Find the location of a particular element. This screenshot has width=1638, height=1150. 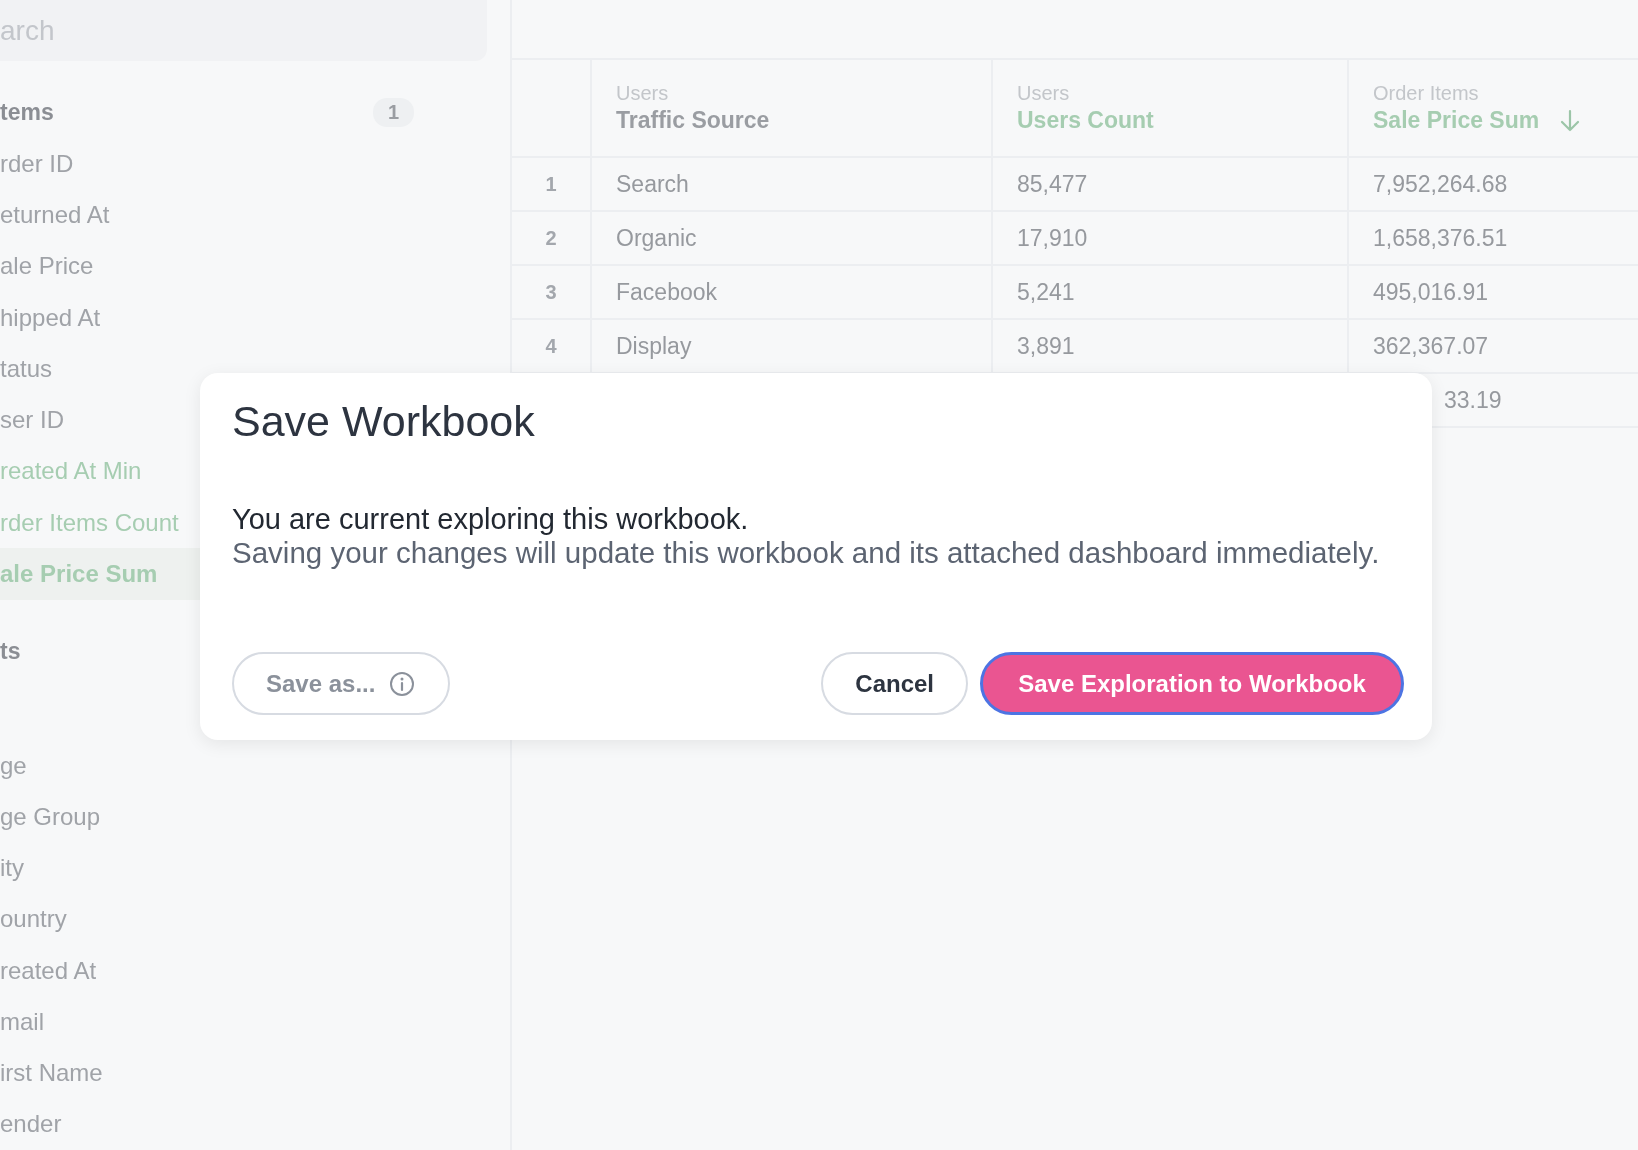

field-item: ountry is located at coordinates (255, 919).